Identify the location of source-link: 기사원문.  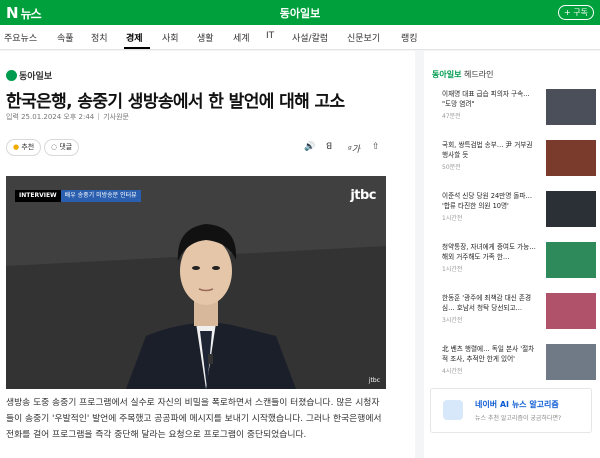
(116, 117).